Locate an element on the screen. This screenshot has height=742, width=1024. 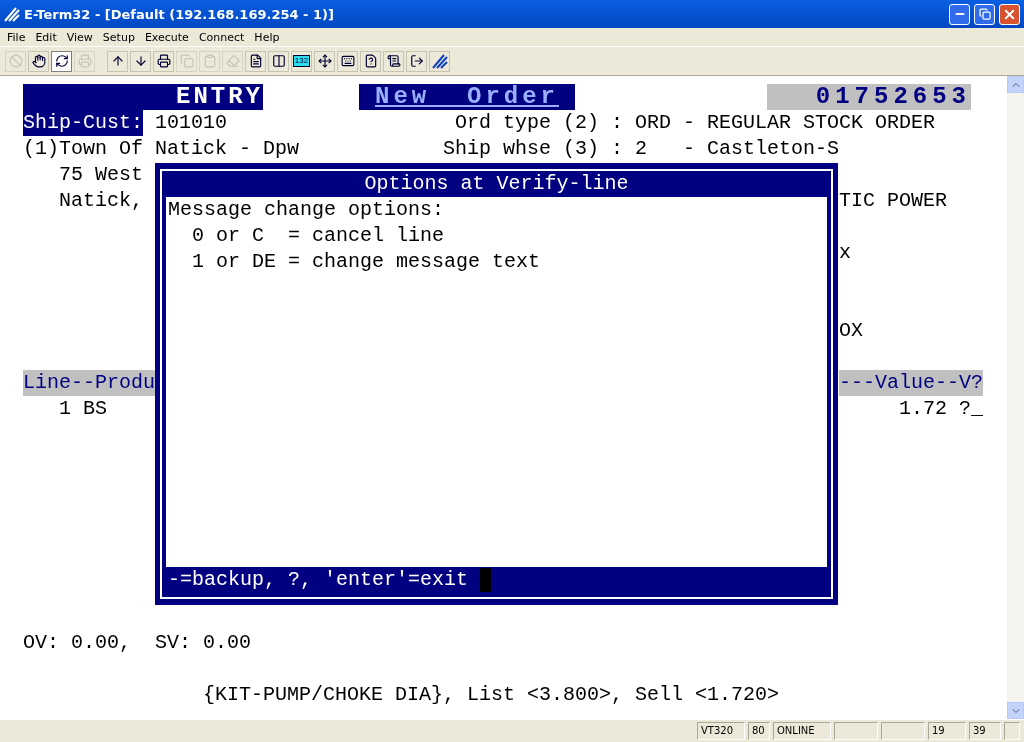
terminal-text: 1 is located at coordinates (65, 409).